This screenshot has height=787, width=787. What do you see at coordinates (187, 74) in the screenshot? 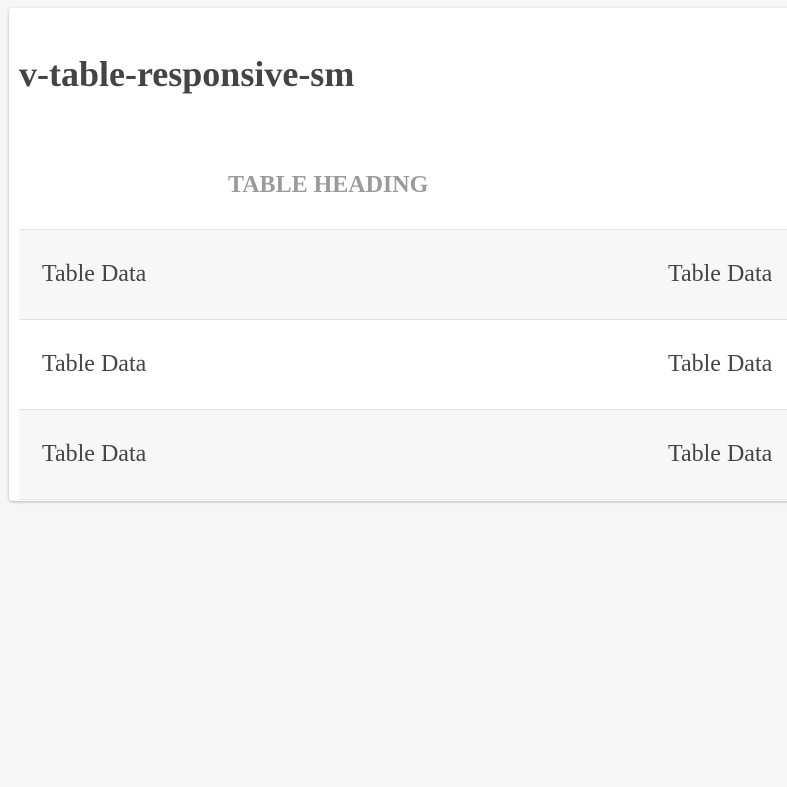
I see `page-title: v-table-responsive-sm` at bounding box center [187, 74].